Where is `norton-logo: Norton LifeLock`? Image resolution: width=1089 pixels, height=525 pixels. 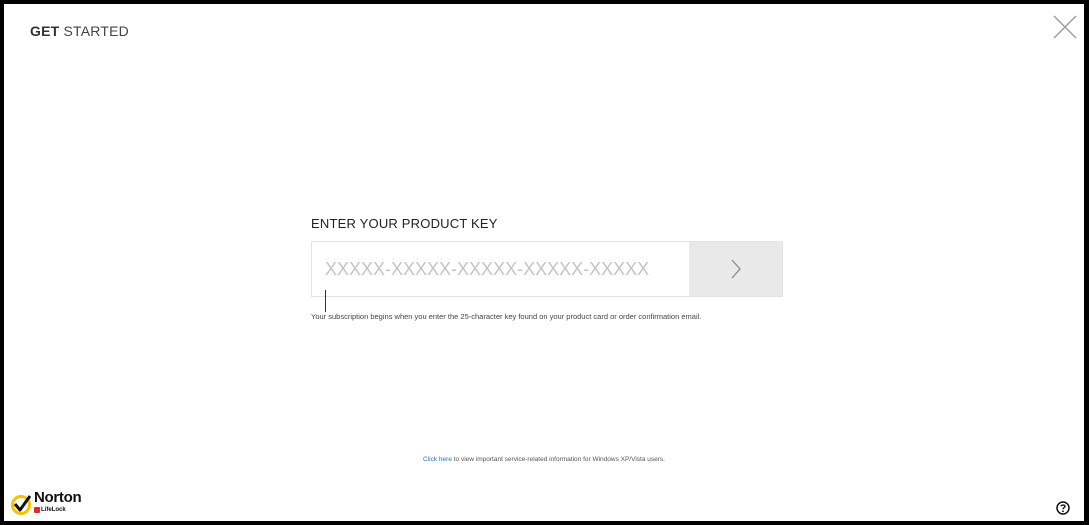 norton-logo: Norton LifeLock is located at coordinates (46, 502).